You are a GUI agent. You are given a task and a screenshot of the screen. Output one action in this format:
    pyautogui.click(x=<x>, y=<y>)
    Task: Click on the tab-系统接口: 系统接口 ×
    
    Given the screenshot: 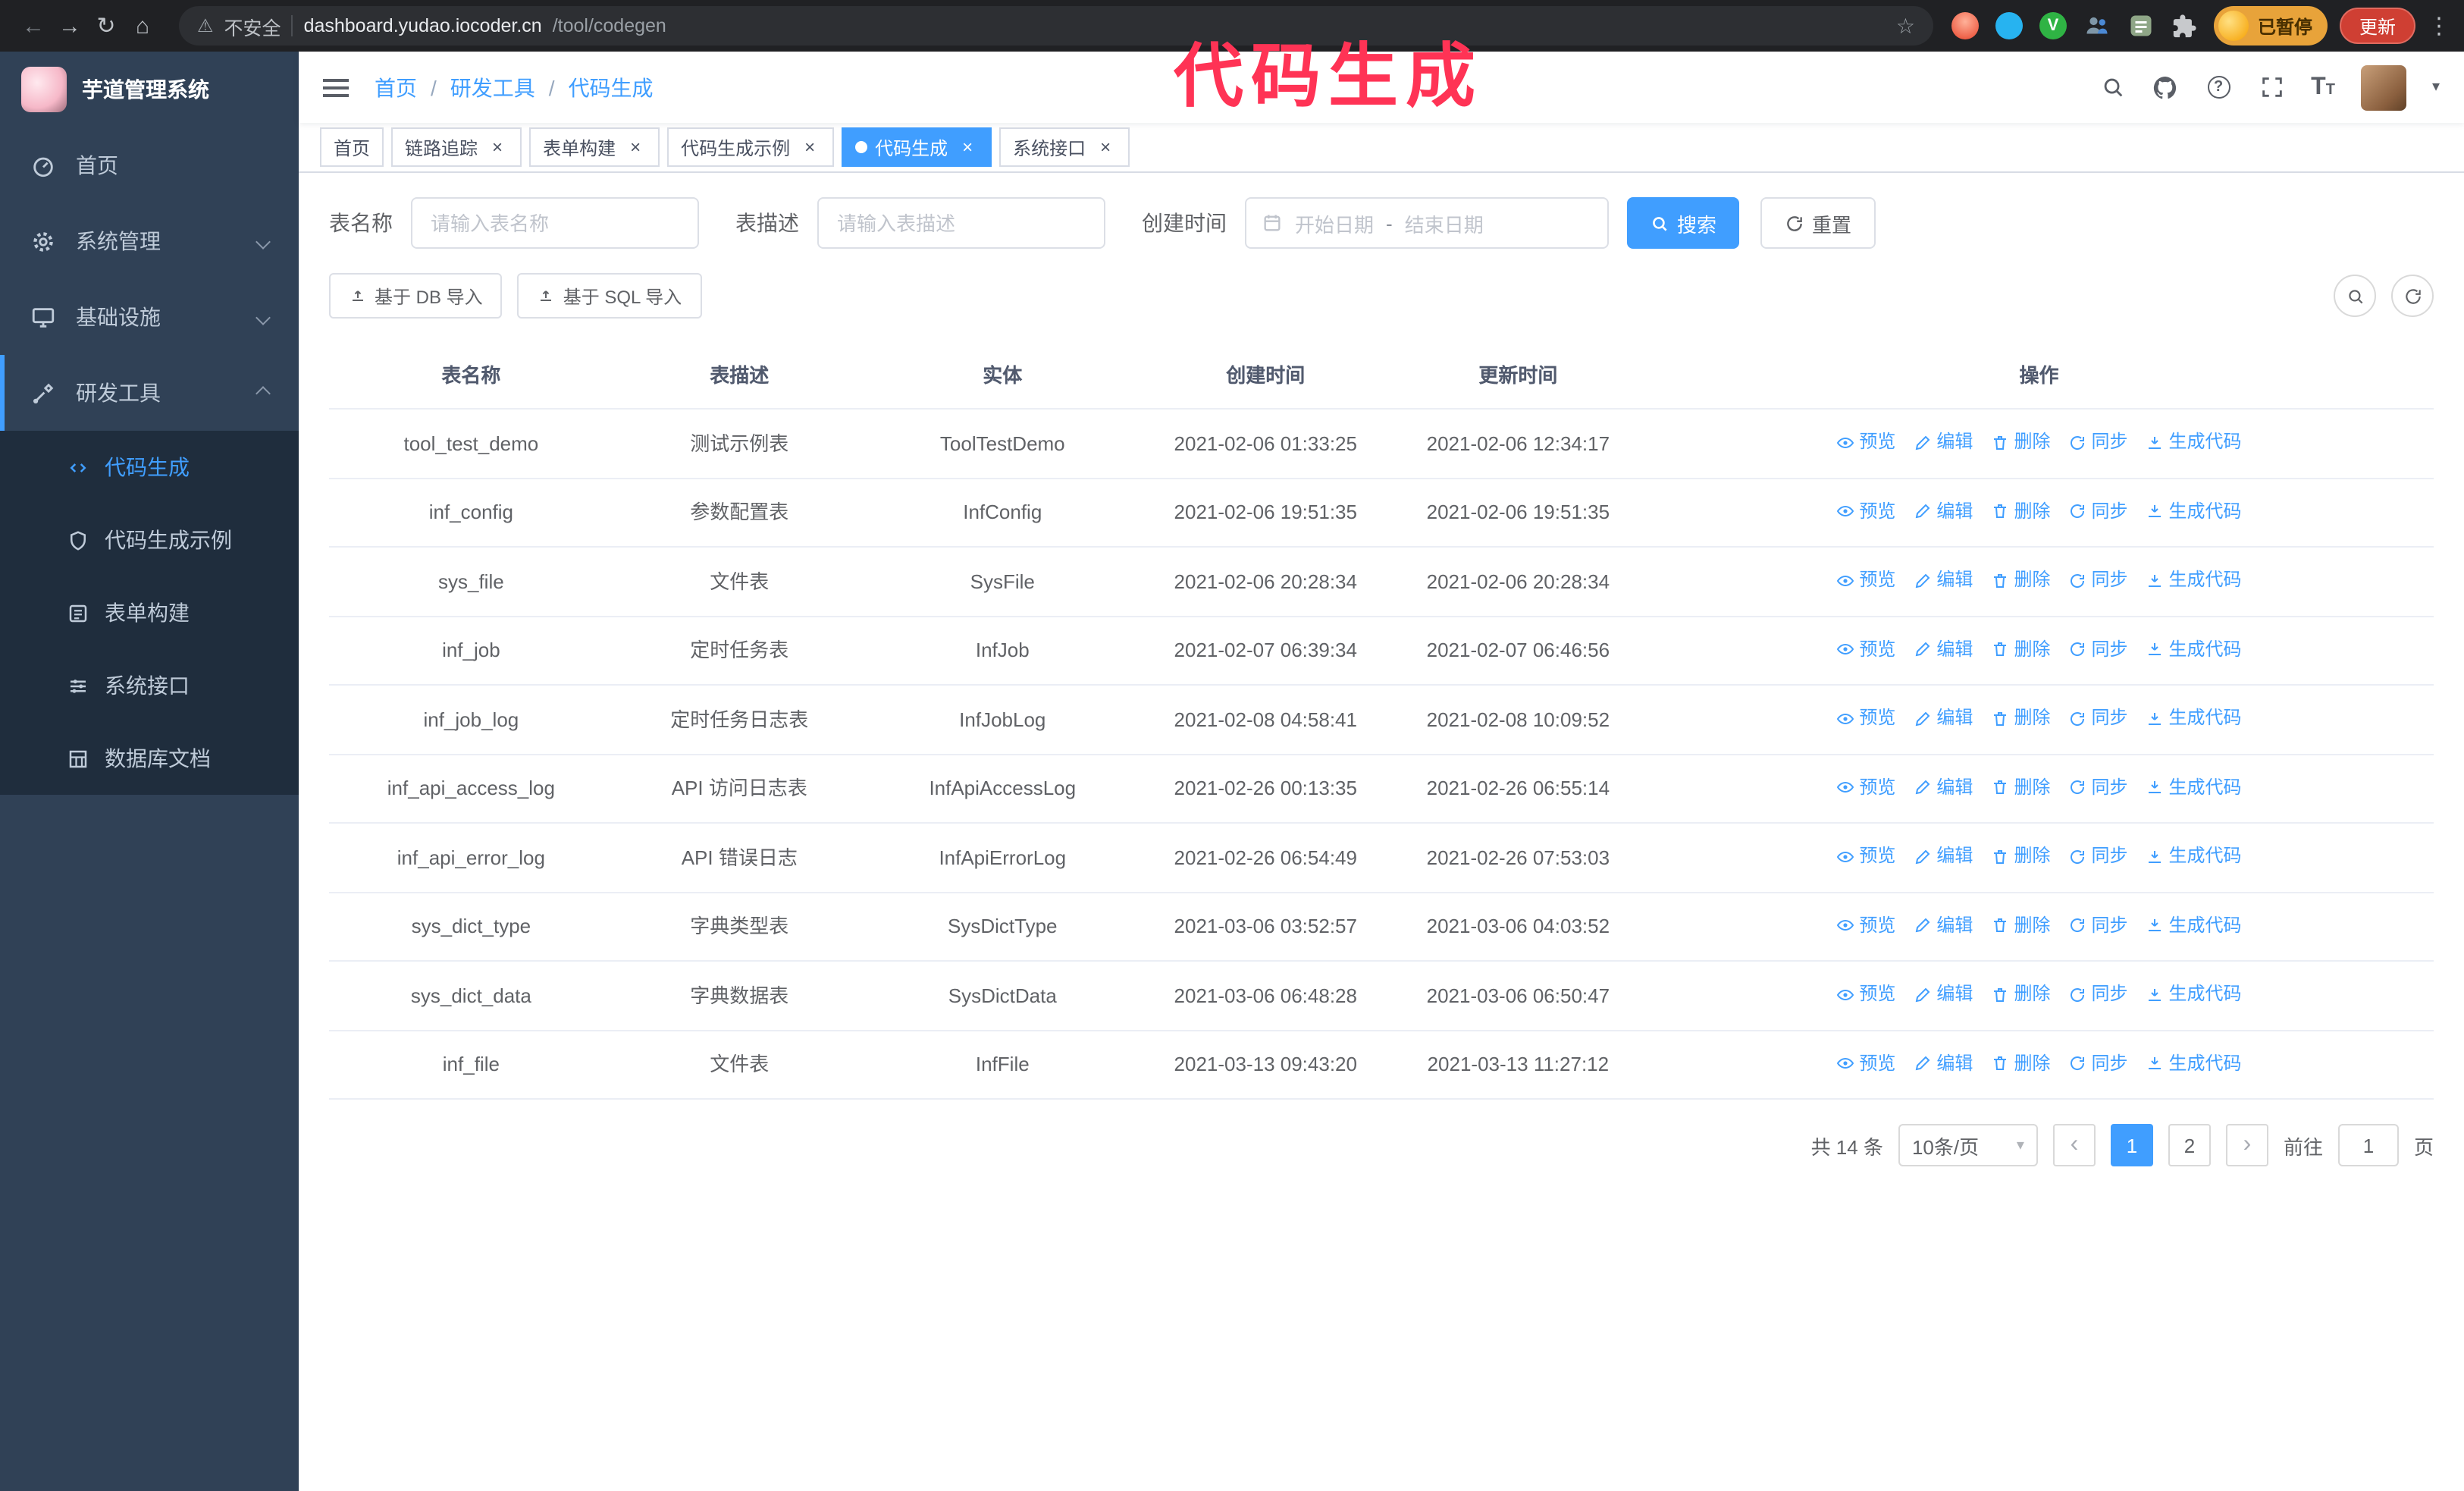 What is the action you would take?
    pyautogui.click(x=1064, y=147)
    